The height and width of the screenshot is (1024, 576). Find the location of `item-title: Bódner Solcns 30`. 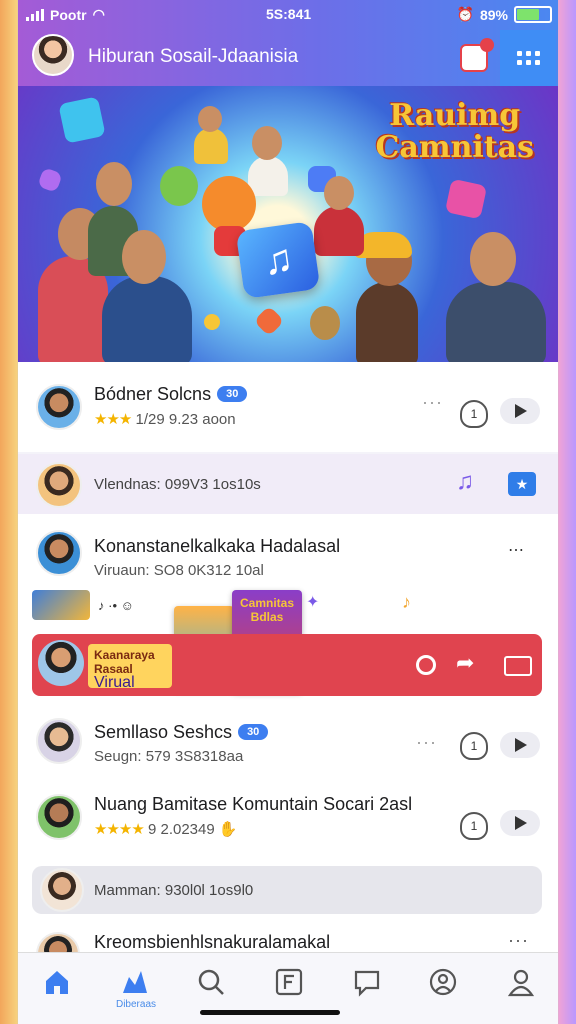

item-title: Bódner Solcns 30 is located at coordinates (171, 394).